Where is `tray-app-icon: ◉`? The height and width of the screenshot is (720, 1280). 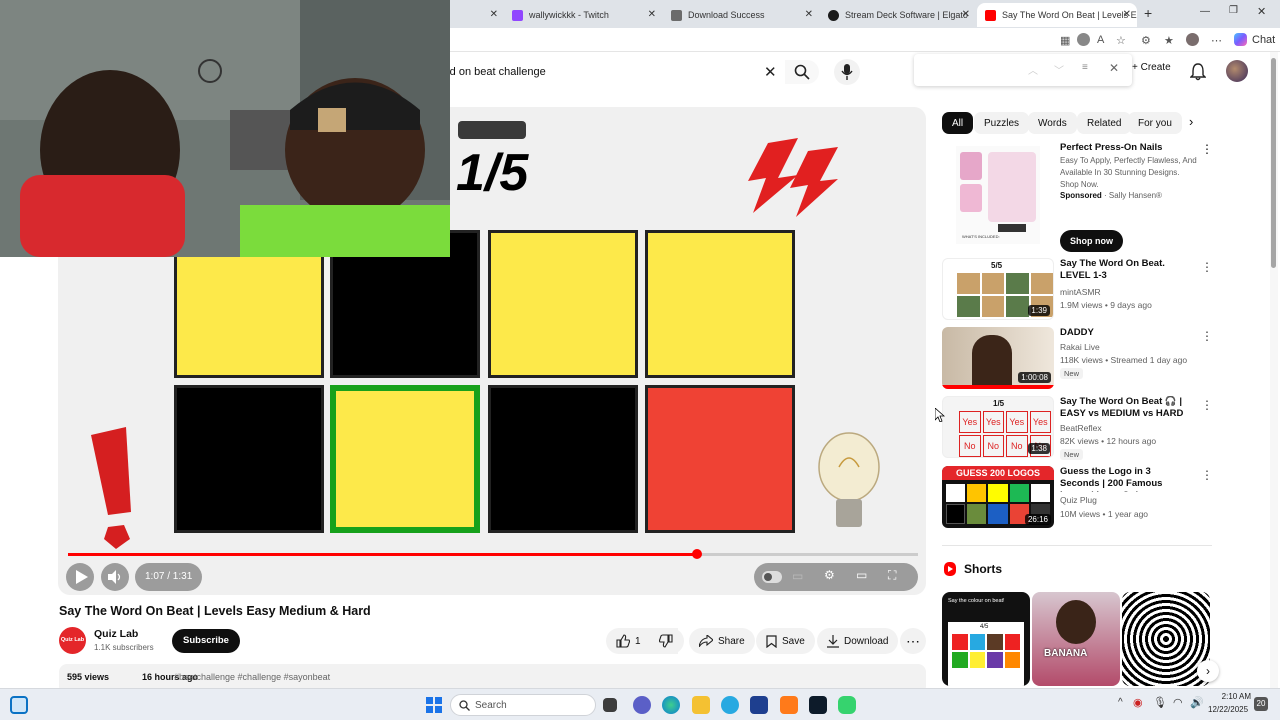
tray-app-icon: ◉ is located at coordinates (1138, 702).